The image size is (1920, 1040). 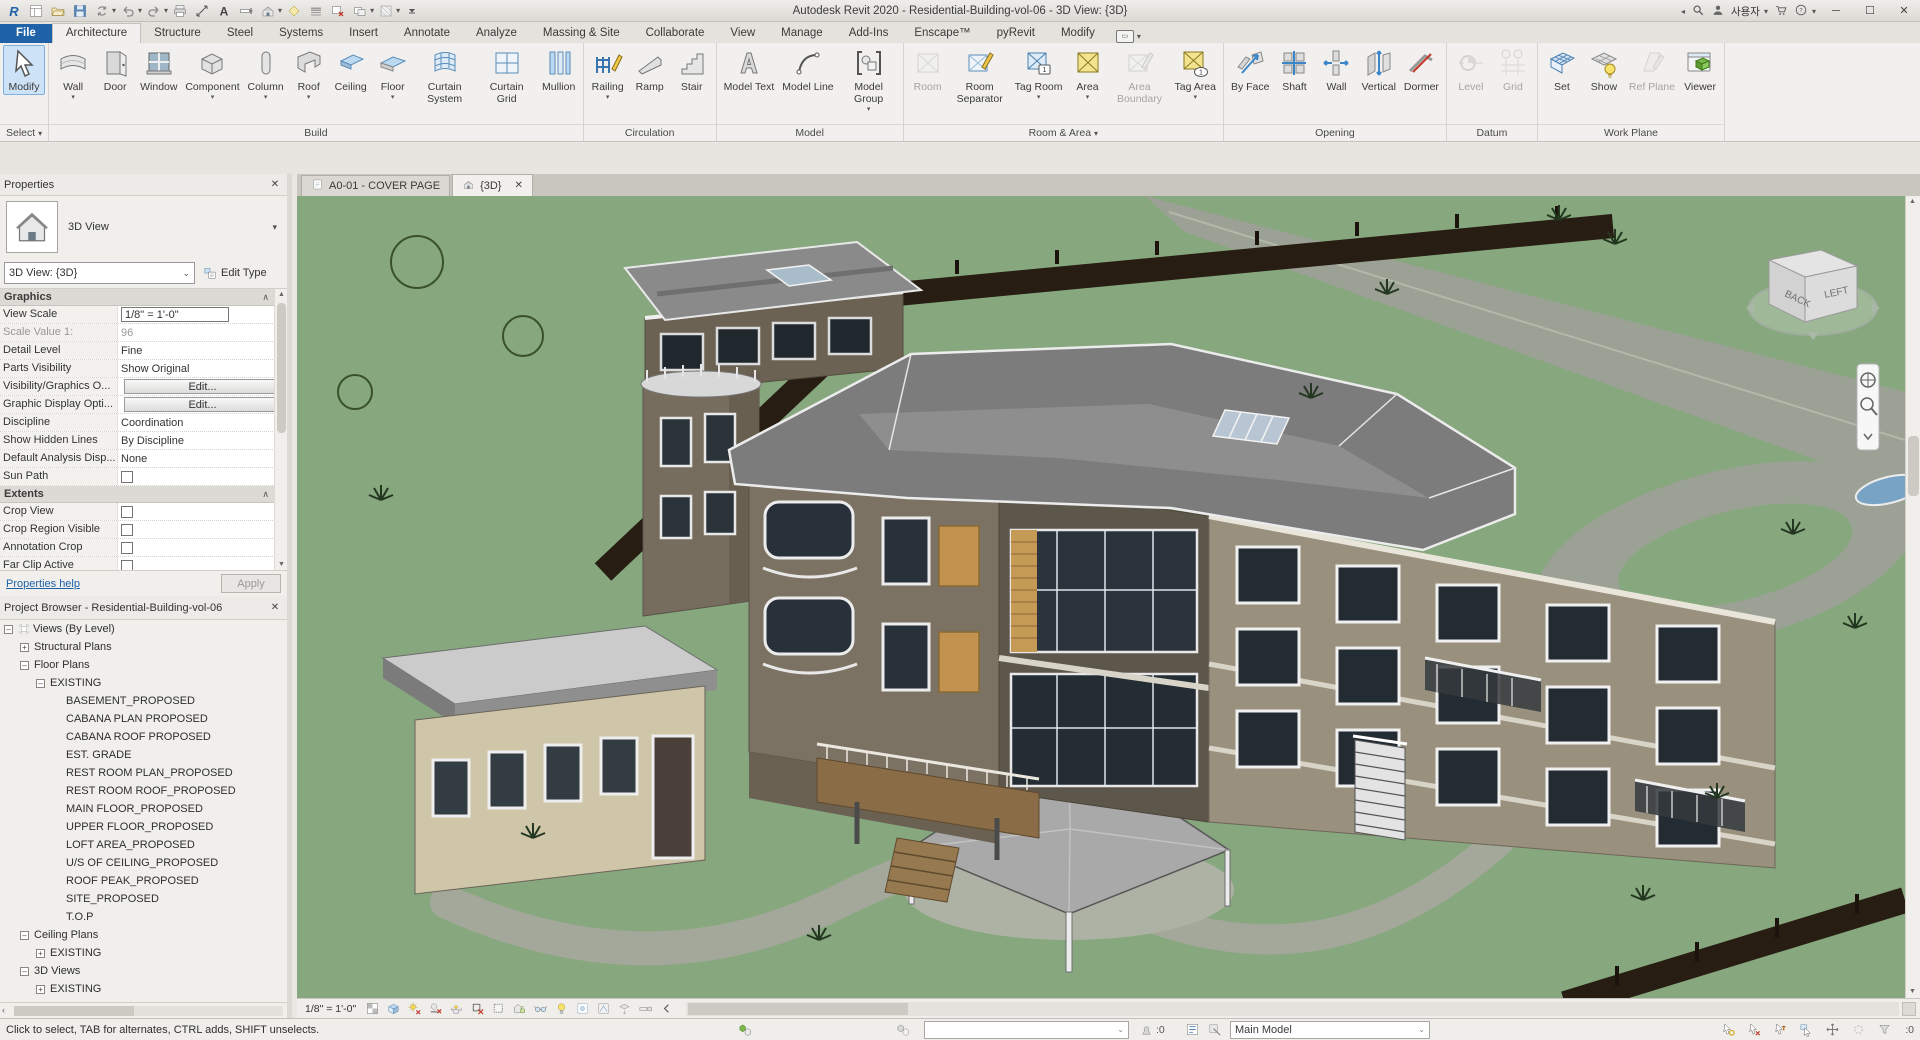 What do you see at coordinates (1781, 11) in the screenshot?
I see `cart-icon` at bounding box center [1781, 11].